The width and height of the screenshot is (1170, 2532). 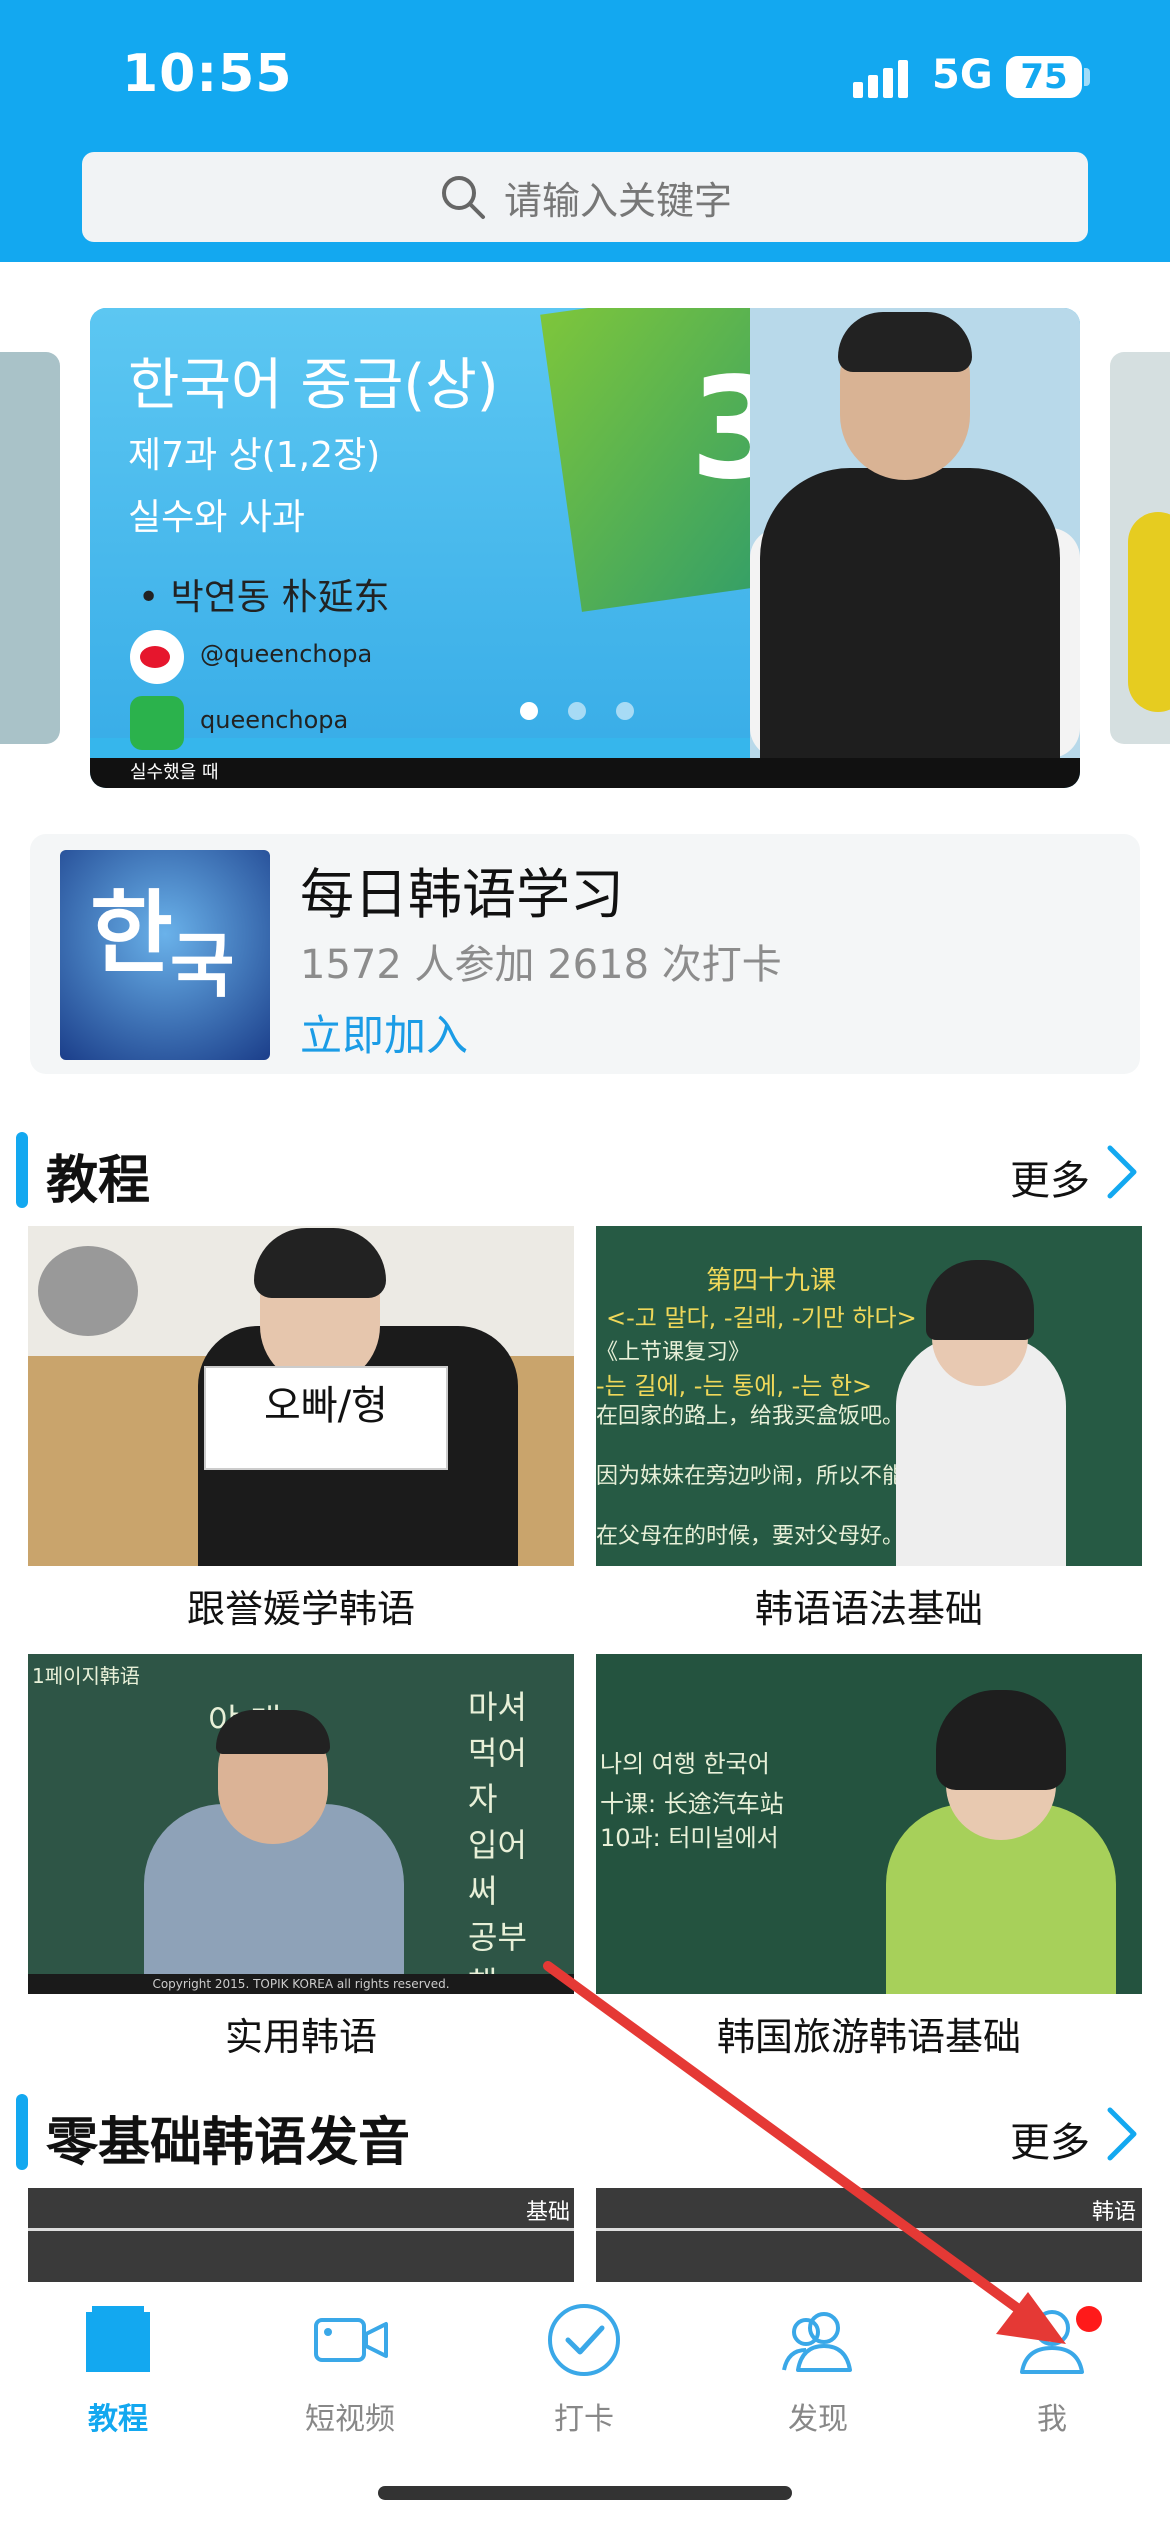 What do you see at coordinates (804, 2152) in the screenshot?
I see `annotation-arrow` at bounding box center [804, 2152].